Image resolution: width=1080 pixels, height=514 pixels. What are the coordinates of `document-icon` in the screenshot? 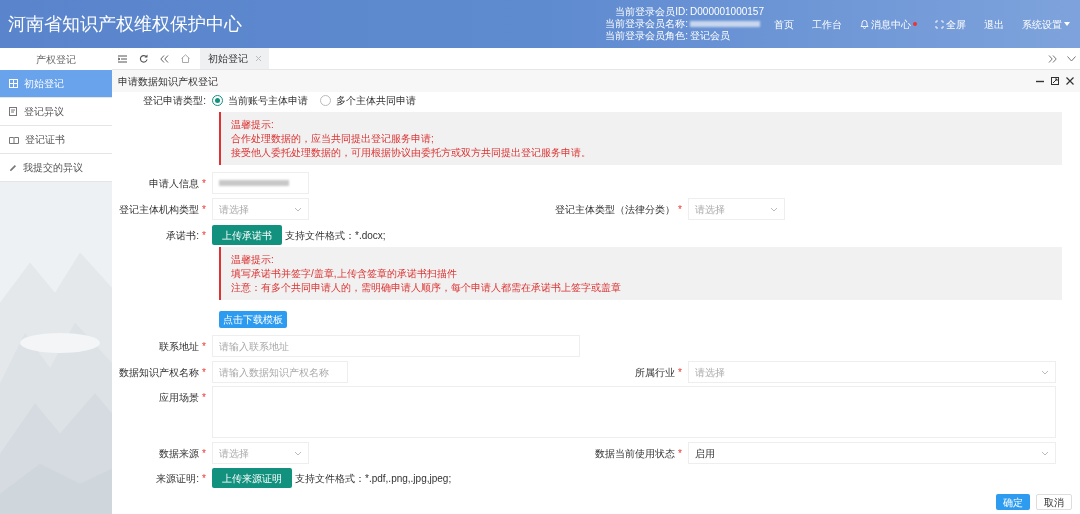 It's located at (13, 111).